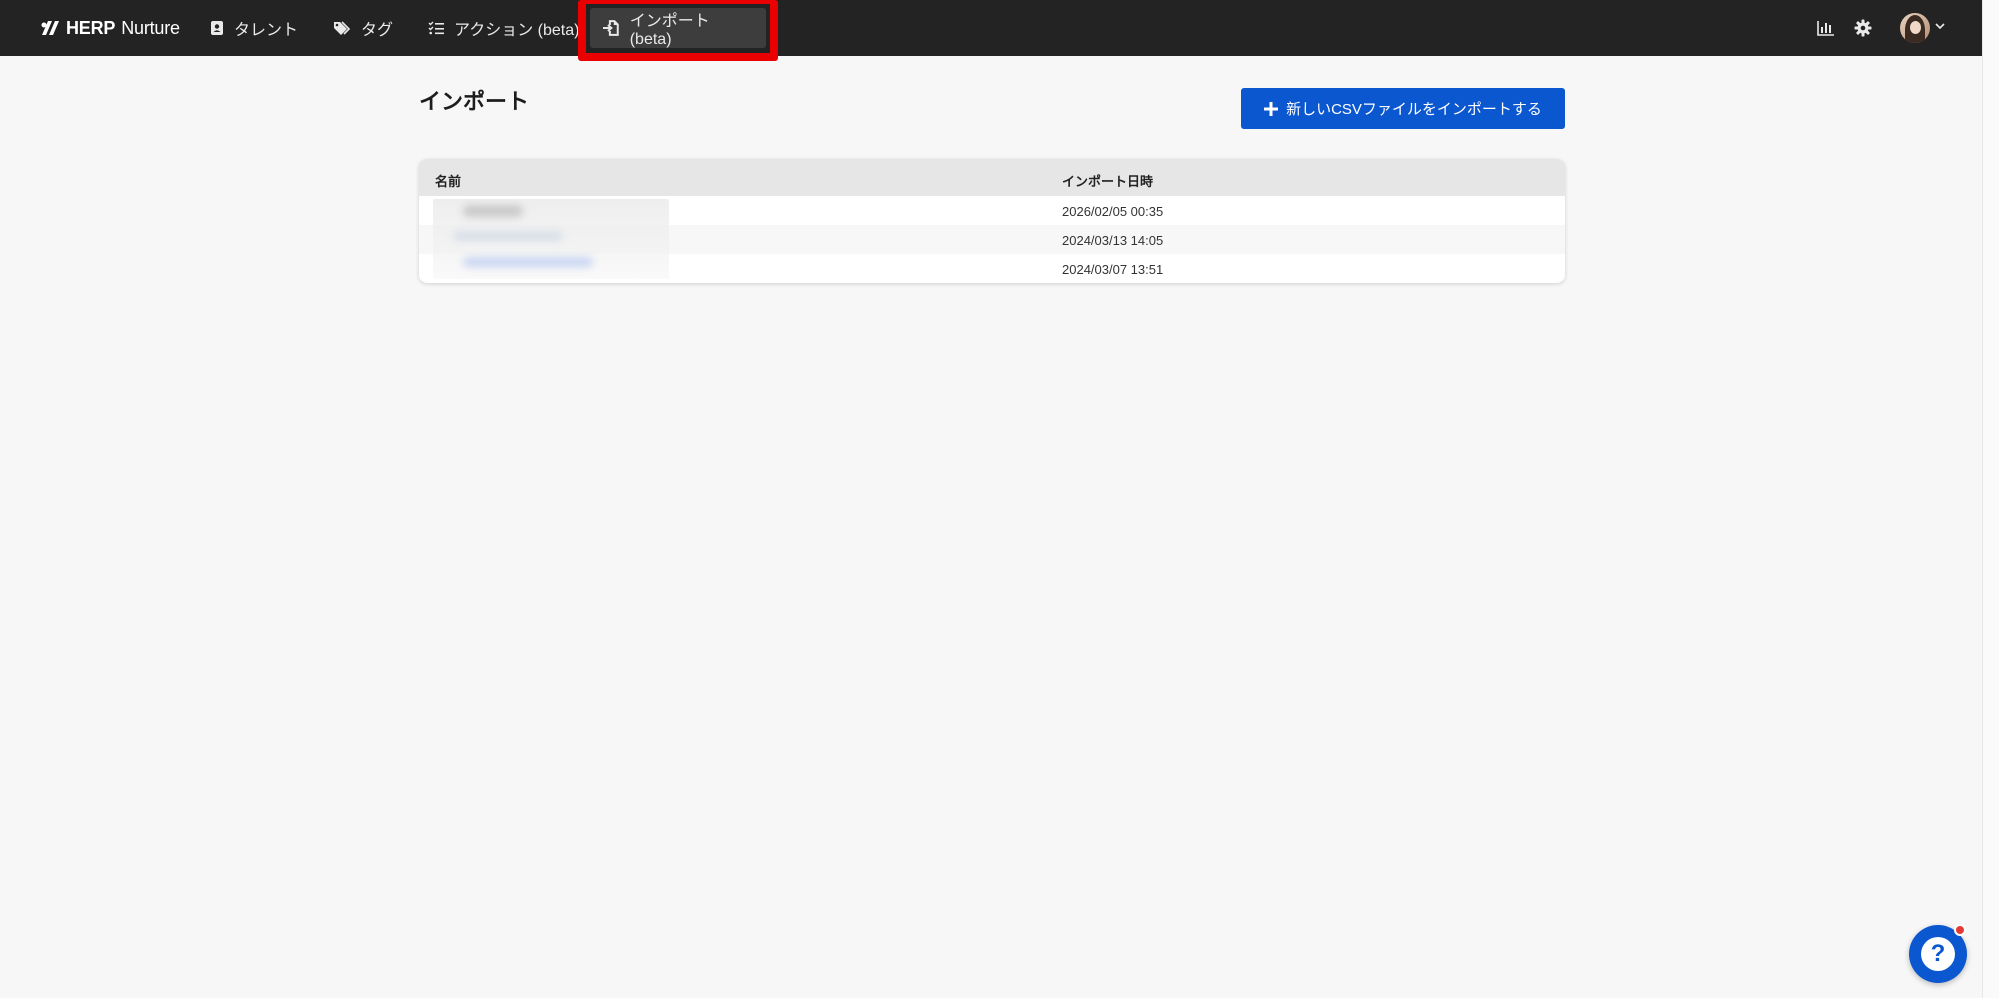 This screenshot has width=1999, height=998. What do you see at coordinates (992, 177) in the screenshot?
I see `table-header-row: 名前 インポート日時` at bounding box center [992, 177].